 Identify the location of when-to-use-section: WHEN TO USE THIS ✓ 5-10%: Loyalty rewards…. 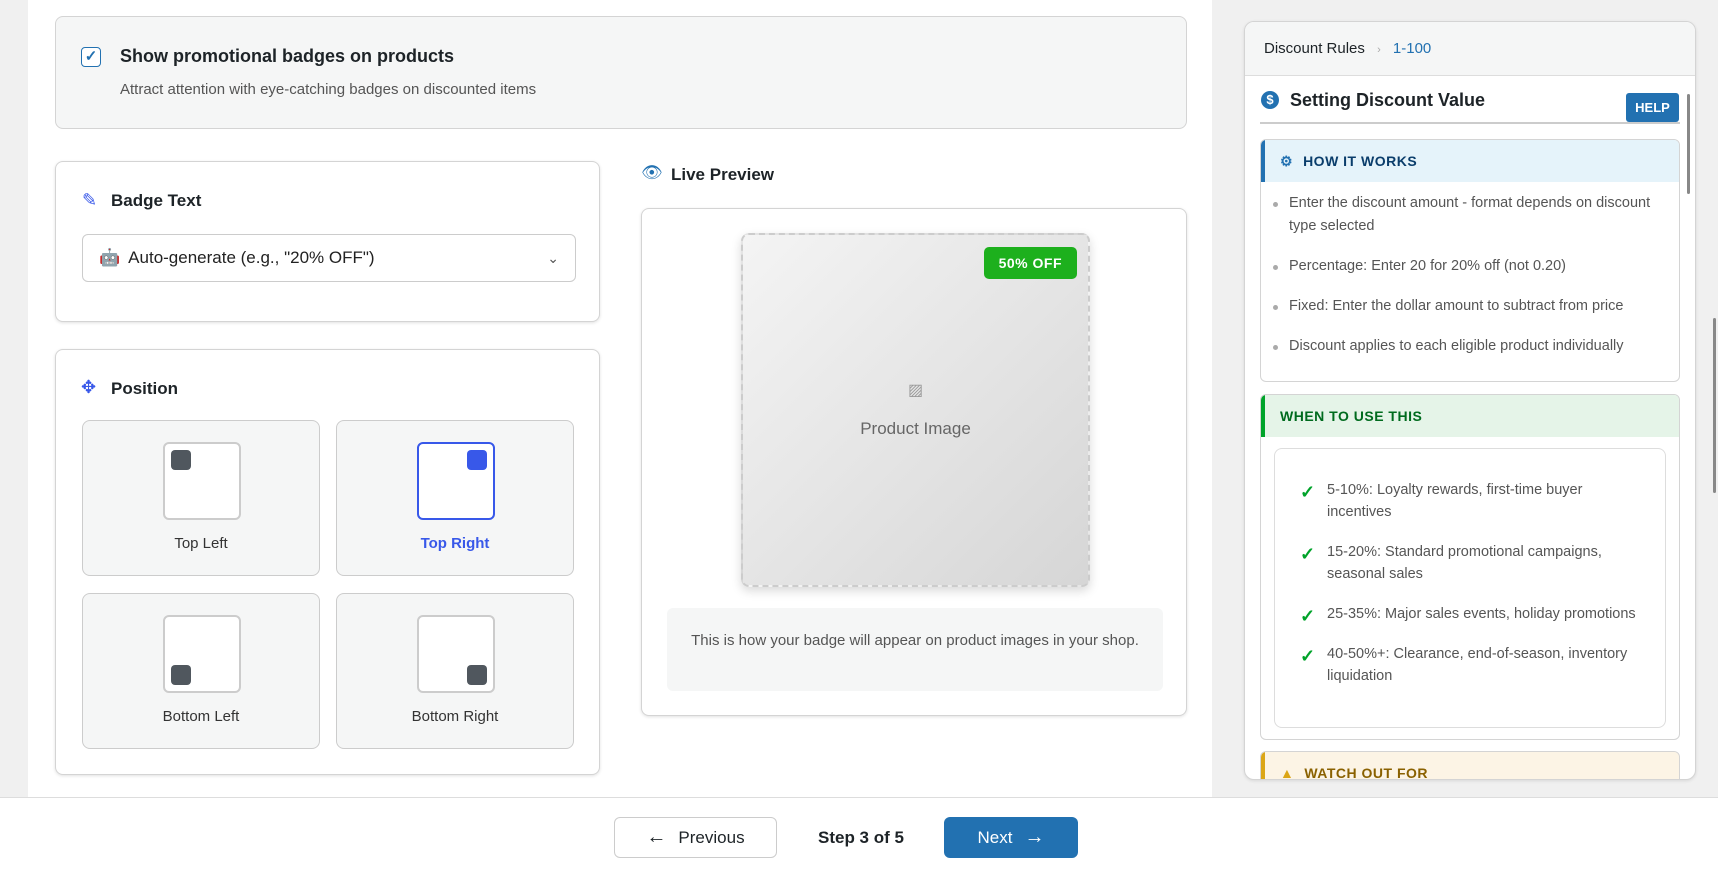
(1470, 567).